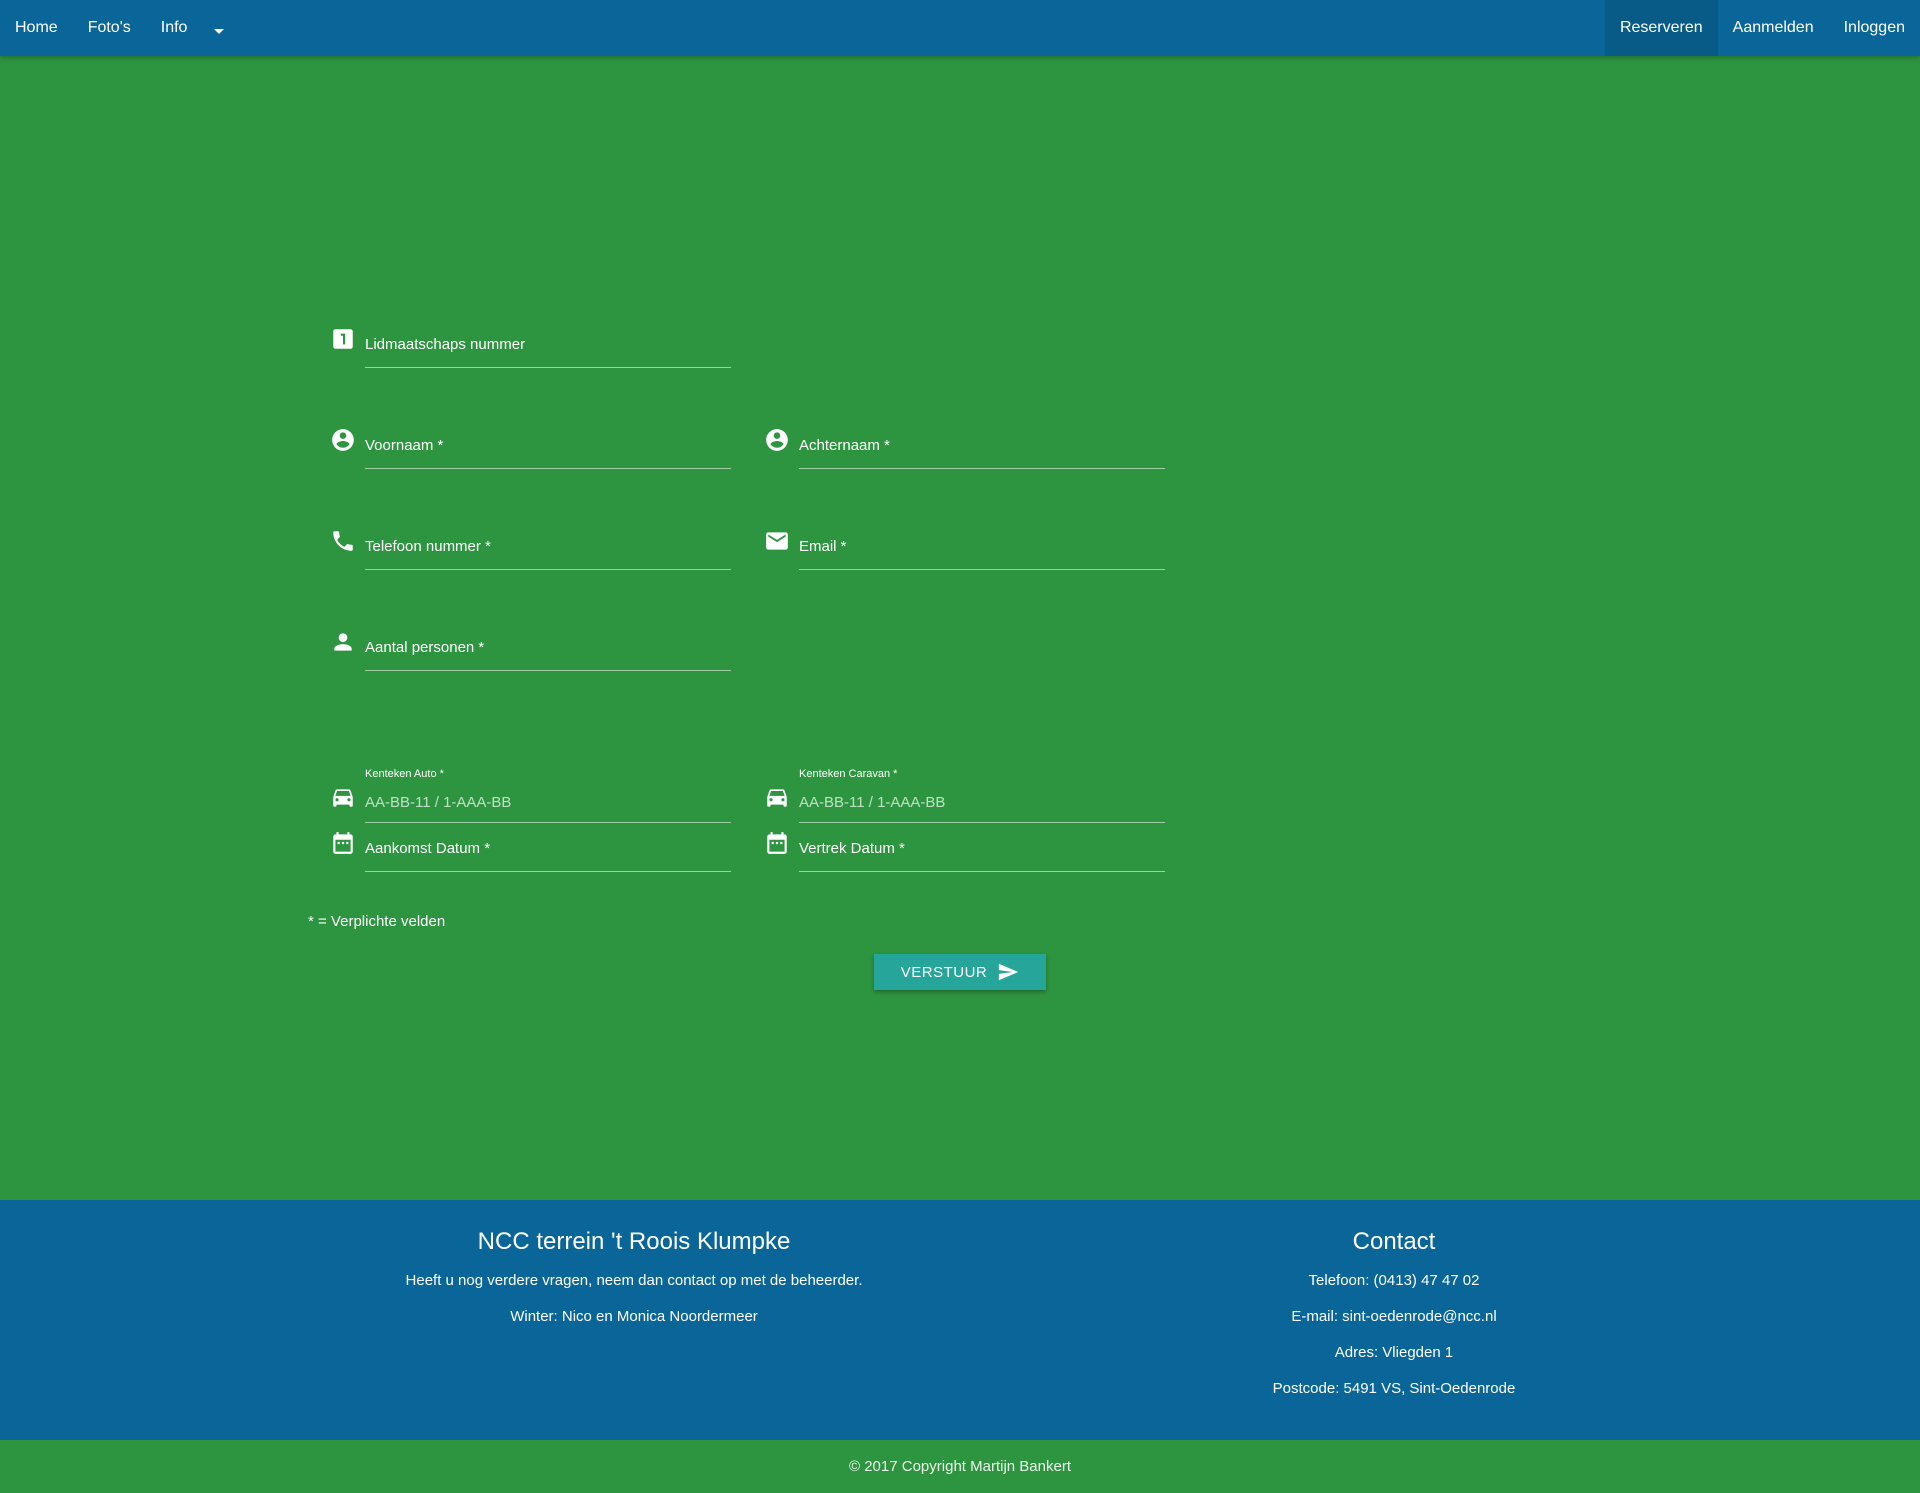 This screenshot has height=1493, width=1920. Describe the element at coordinates (1394, 1352) in the screenshot. I see `footer-address: Adres: Vliegden 1` at that location.